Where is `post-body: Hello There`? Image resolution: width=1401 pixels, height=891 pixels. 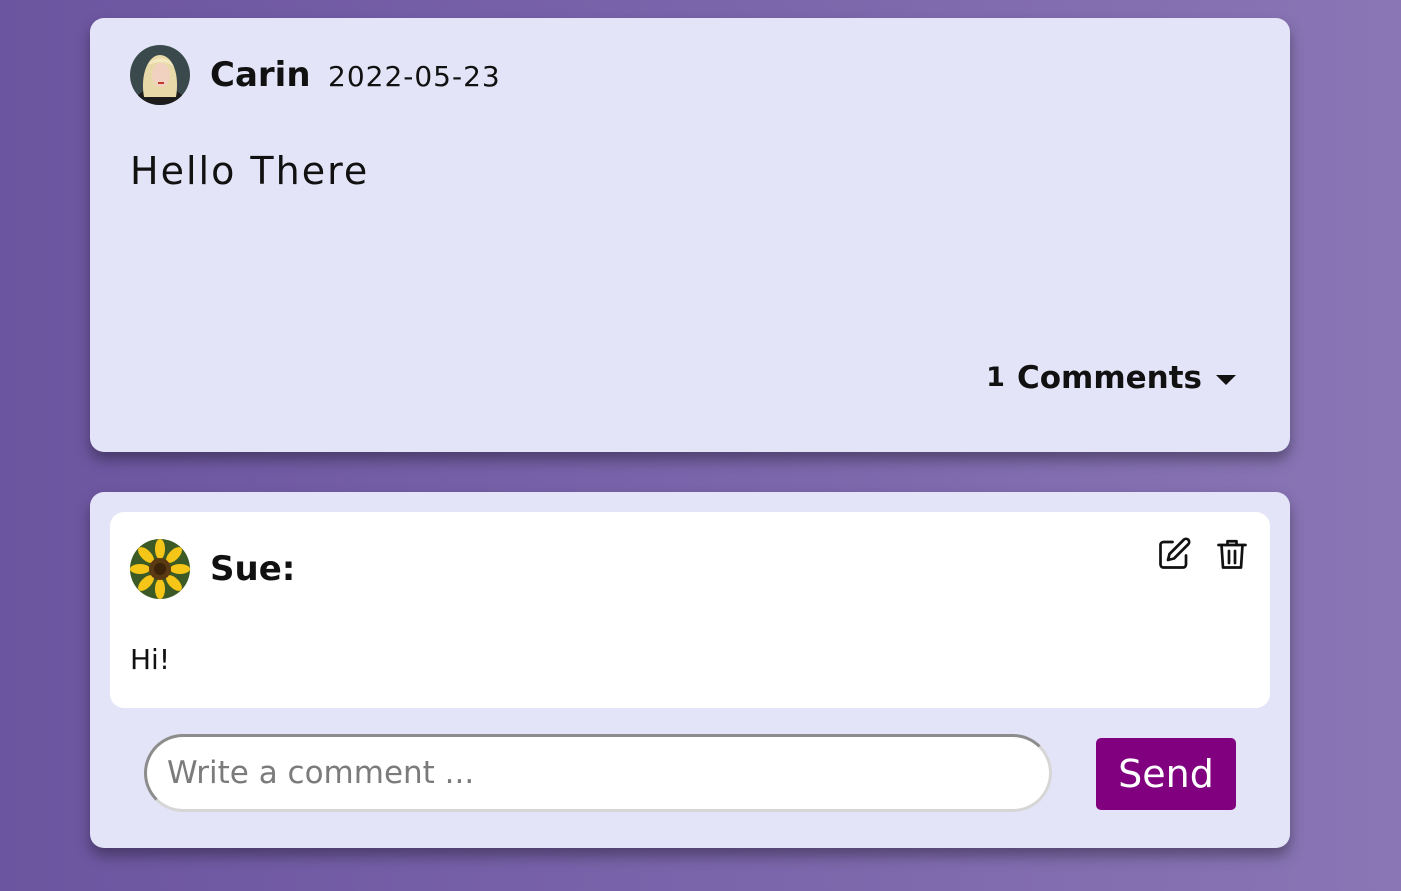
post-body: Hello There is located at coordinates (250, 171).